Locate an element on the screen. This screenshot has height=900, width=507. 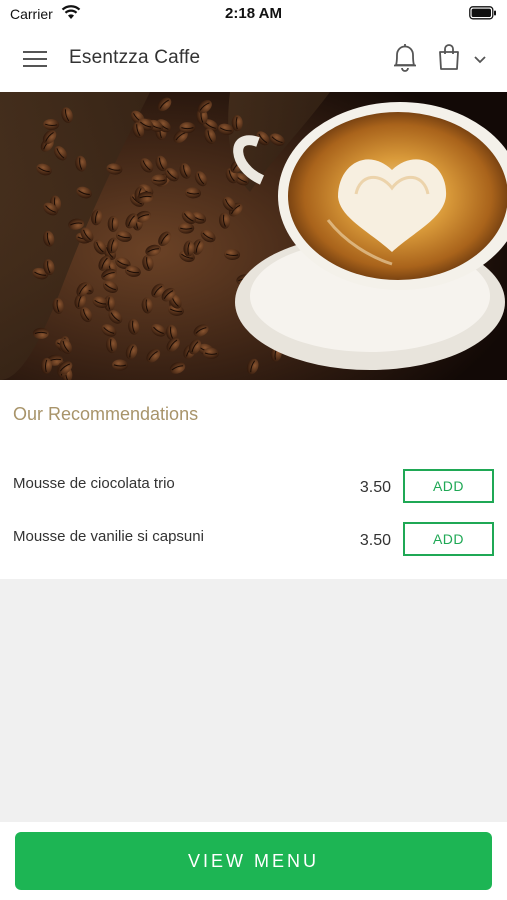
shopping-bag-icon is located at coordinates (449, 57).